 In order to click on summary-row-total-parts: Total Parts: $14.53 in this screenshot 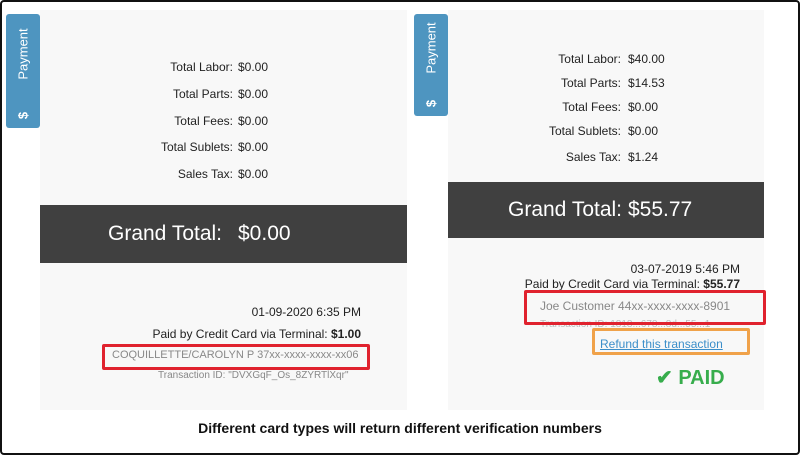, I will do `click(606, 84)`.